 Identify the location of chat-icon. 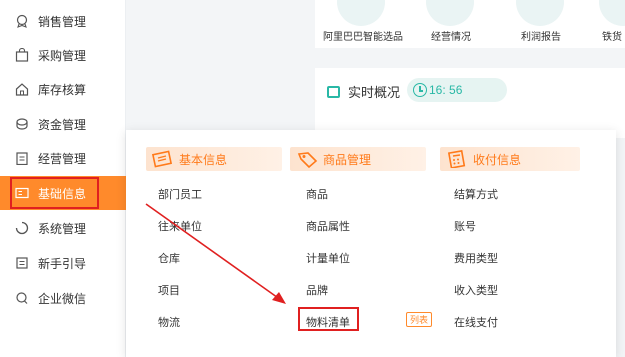
(22, 298).